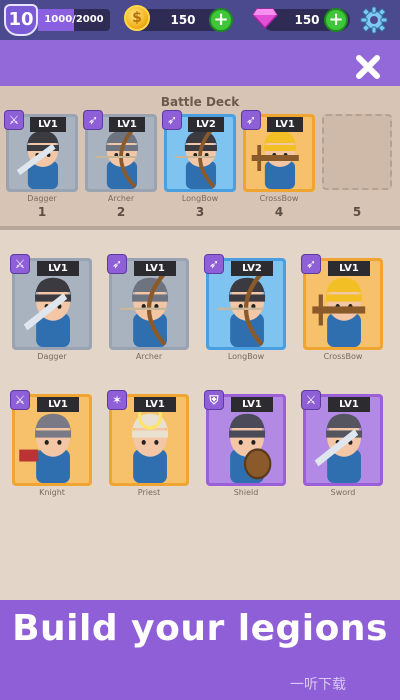 This screenshot has height=700, width=400. I want to click on coin-amount: 150, so click(183, 20).